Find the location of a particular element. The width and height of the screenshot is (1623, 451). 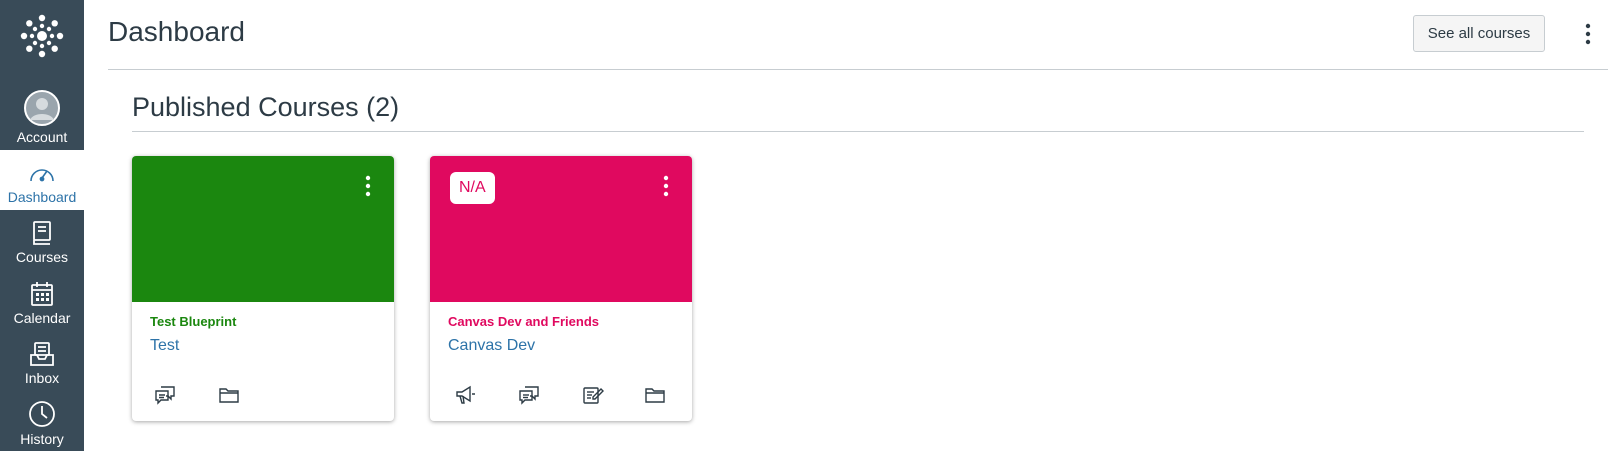

nav-item-label: Dashboard is located at coordinates (42, 197).